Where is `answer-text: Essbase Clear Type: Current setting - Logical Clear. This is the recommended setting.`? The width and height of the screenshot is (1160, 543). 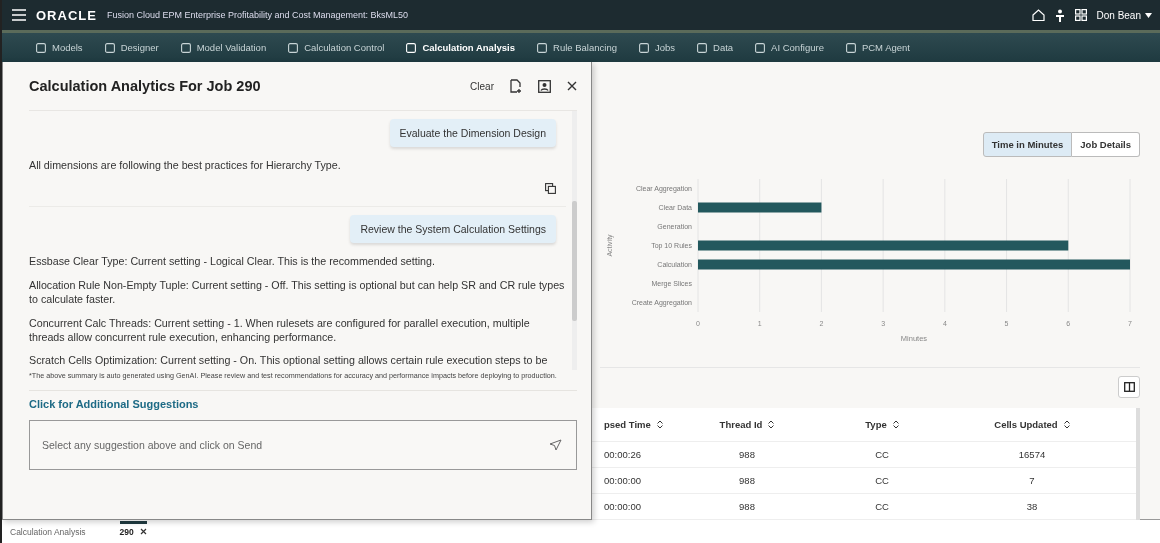 answer-text: Essbase Clear Type: Current setting - Logical Clear. This is the recommended setting. is located at coordinates (232, 261).